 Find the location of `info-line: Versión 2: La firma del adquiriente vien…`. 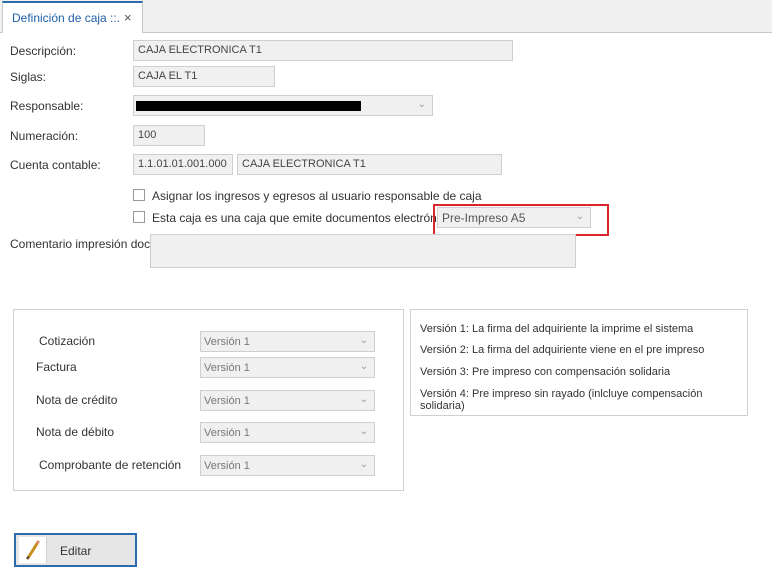

info-line: Versión 2: La firma del adquiriente vien… is located at coordinates (562, 350).